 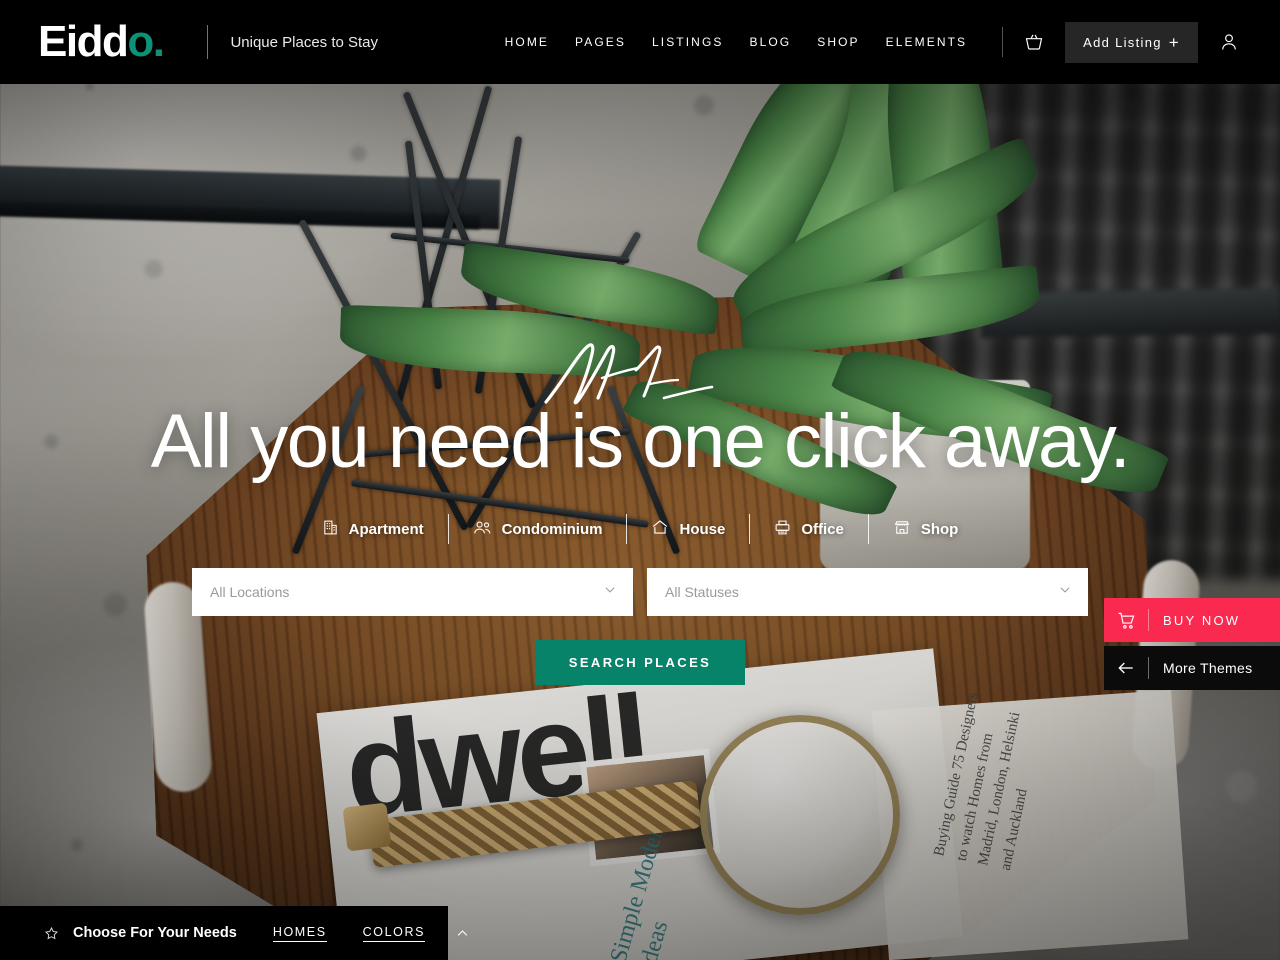 What do you see at coordinates (552, 529) in the screenshot?
I see `category-condominium-label: Condominium` at bounding box center [552, 529].